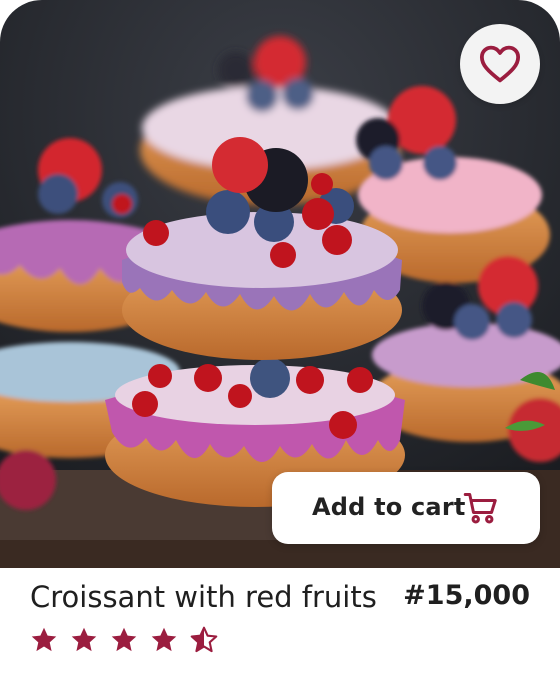  I want to click on rating-stars, so click(124, 640).